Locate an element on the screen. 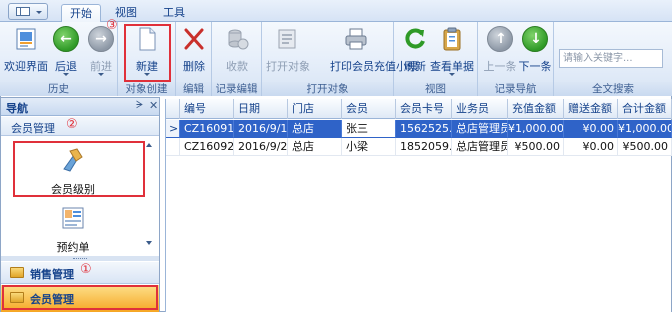 The image size is (672, 312). row-indicator: > is located at coordinates (173, 129).